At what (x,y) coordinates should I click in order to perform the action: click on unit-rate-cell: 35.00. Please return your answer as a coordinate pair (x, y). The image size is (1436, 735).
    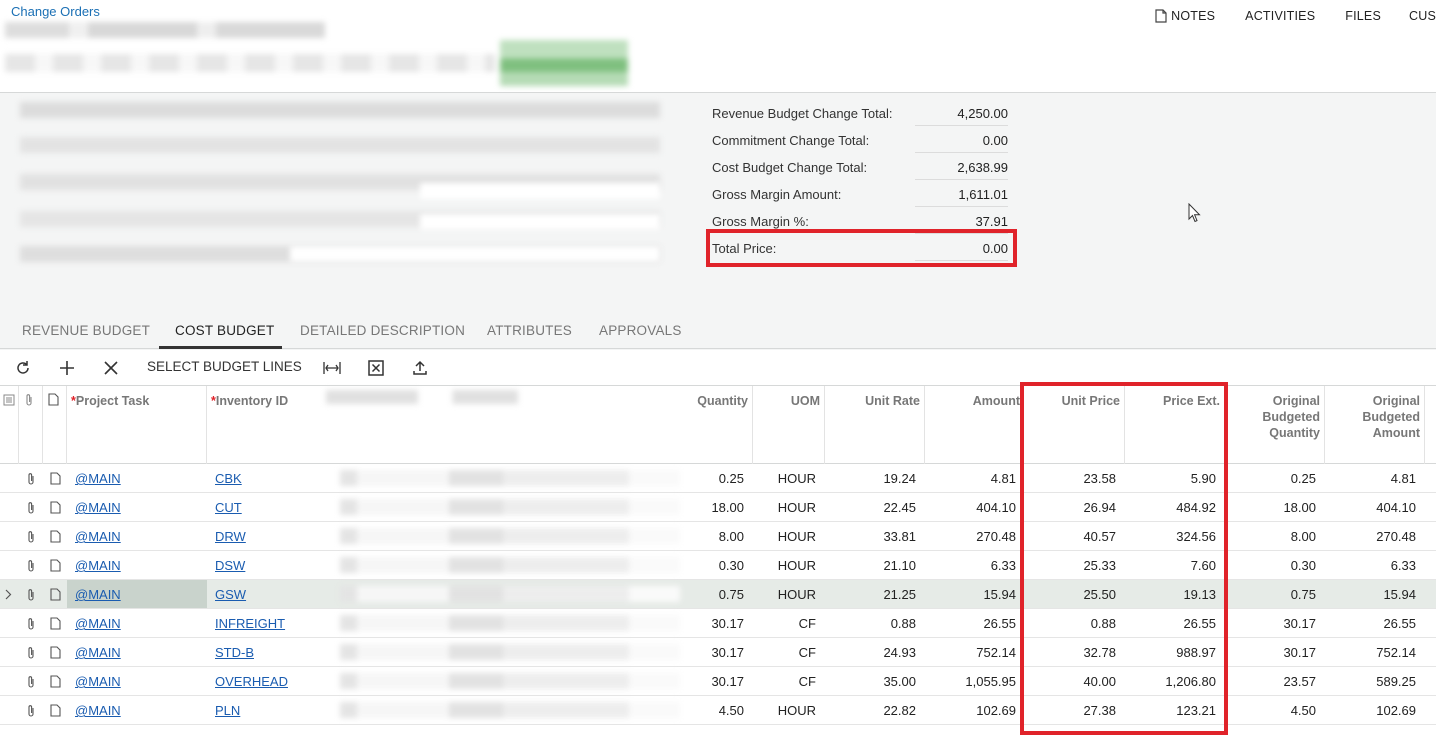
    Looking at the image, I should click on (871, 681).